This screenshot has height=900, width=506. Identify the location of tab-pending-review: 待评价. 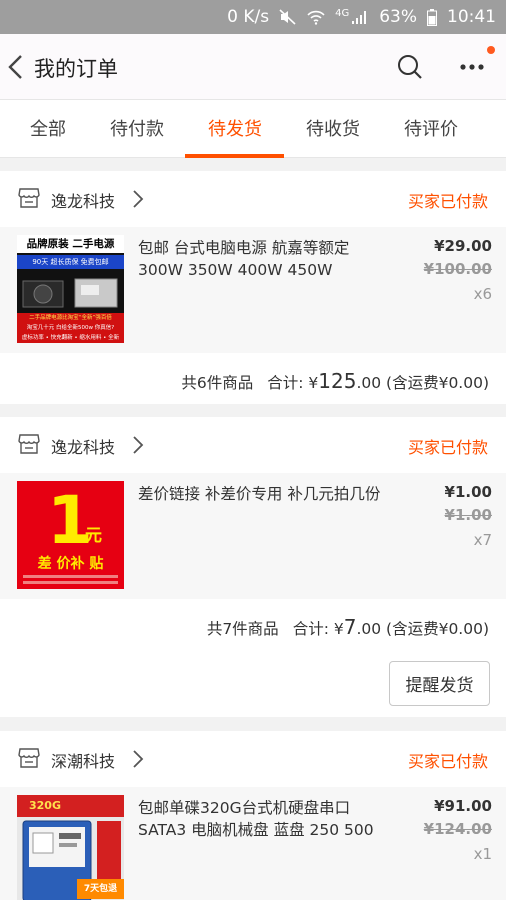
(431, 129).